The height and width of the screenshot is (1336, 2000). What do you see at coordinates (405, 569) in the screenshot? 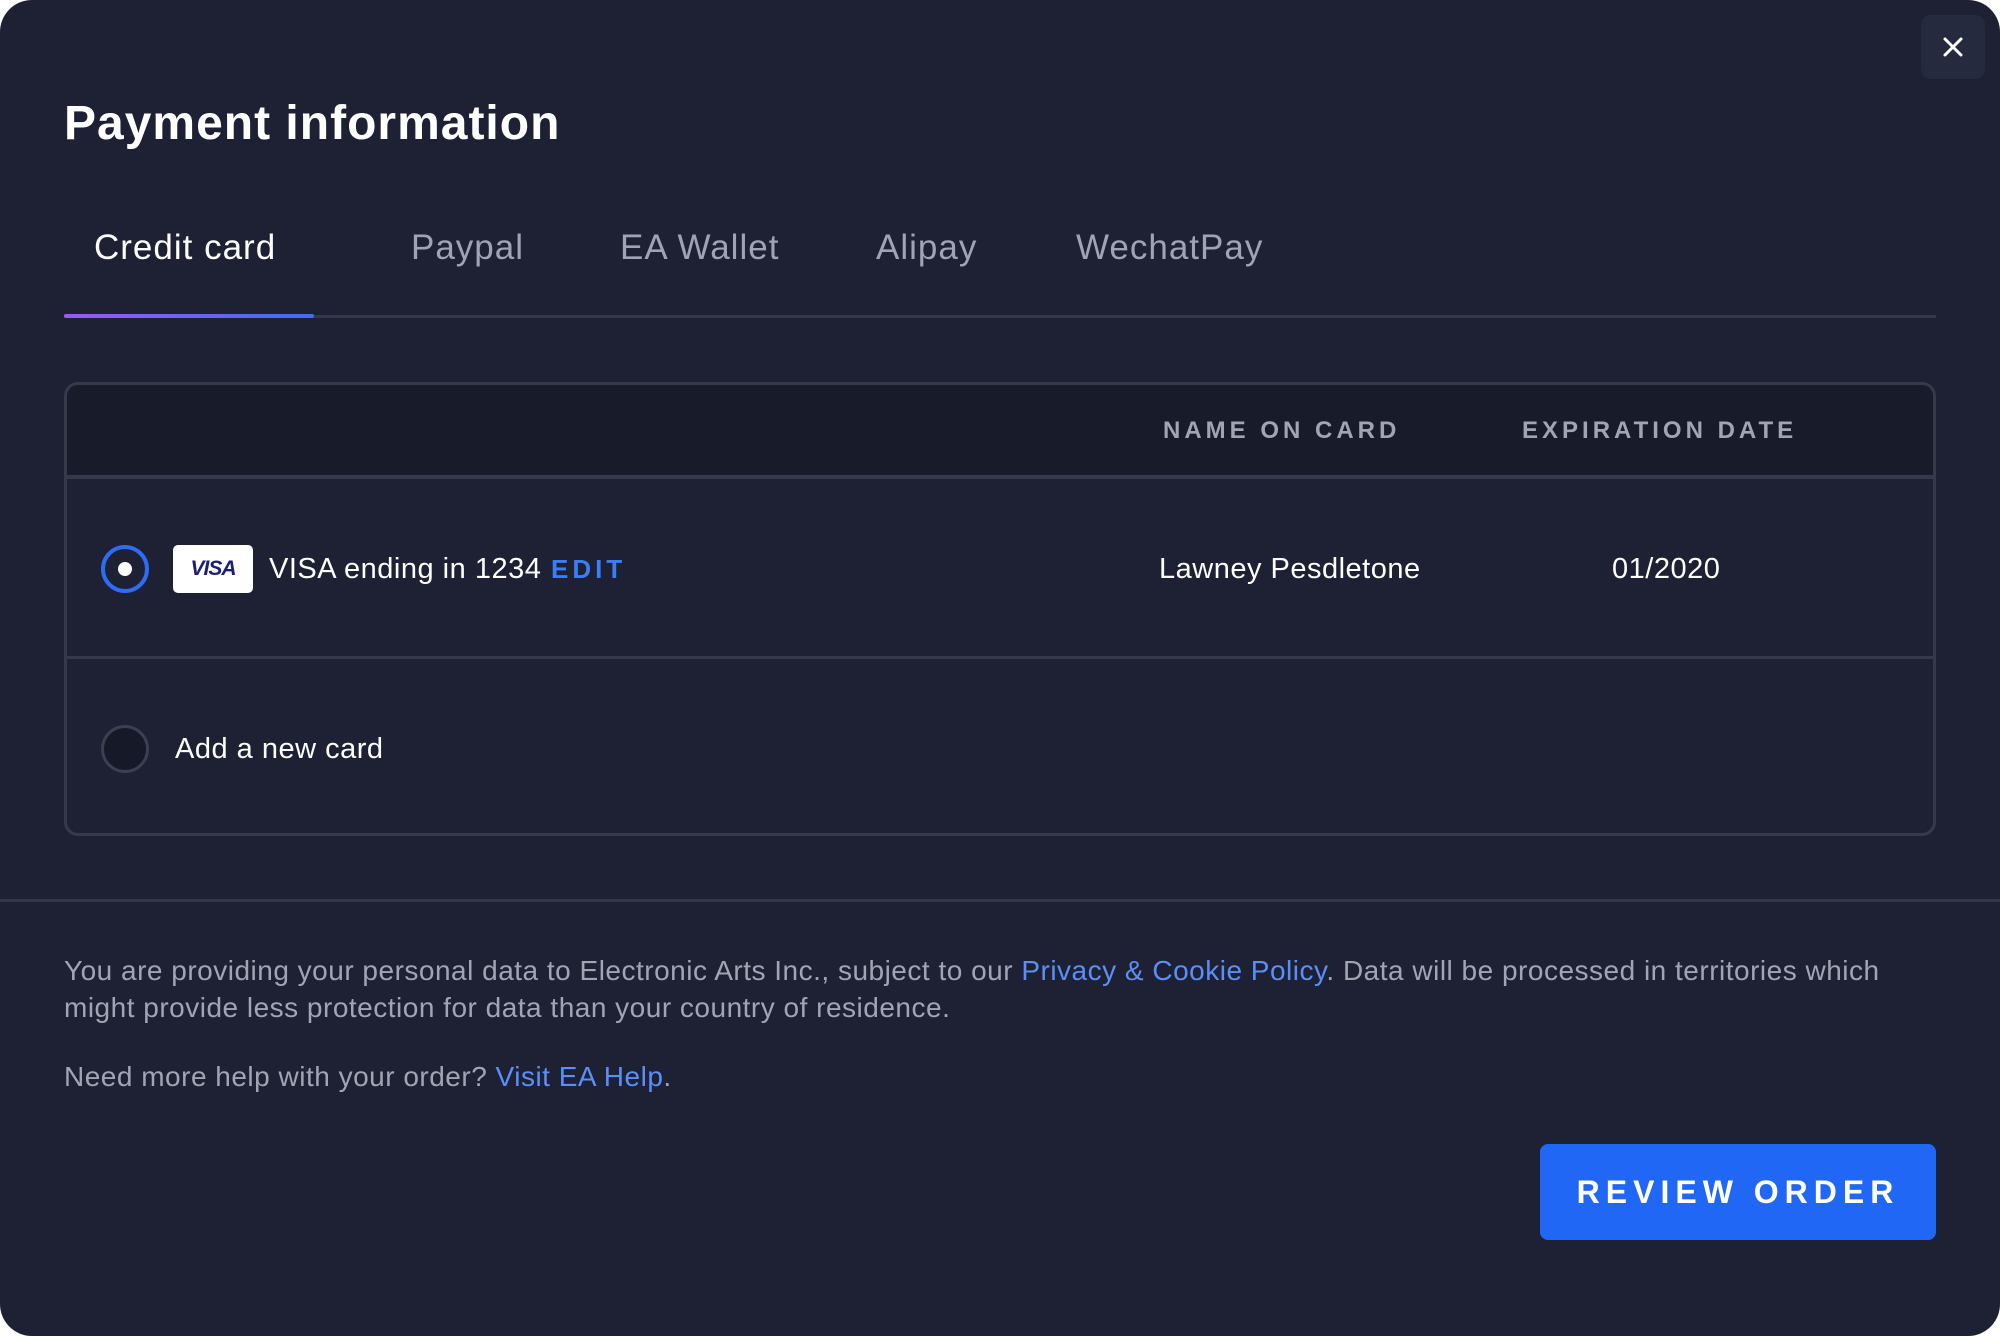
I see `card-description: VISA ending in 1234` at bounding box center [405, 569].